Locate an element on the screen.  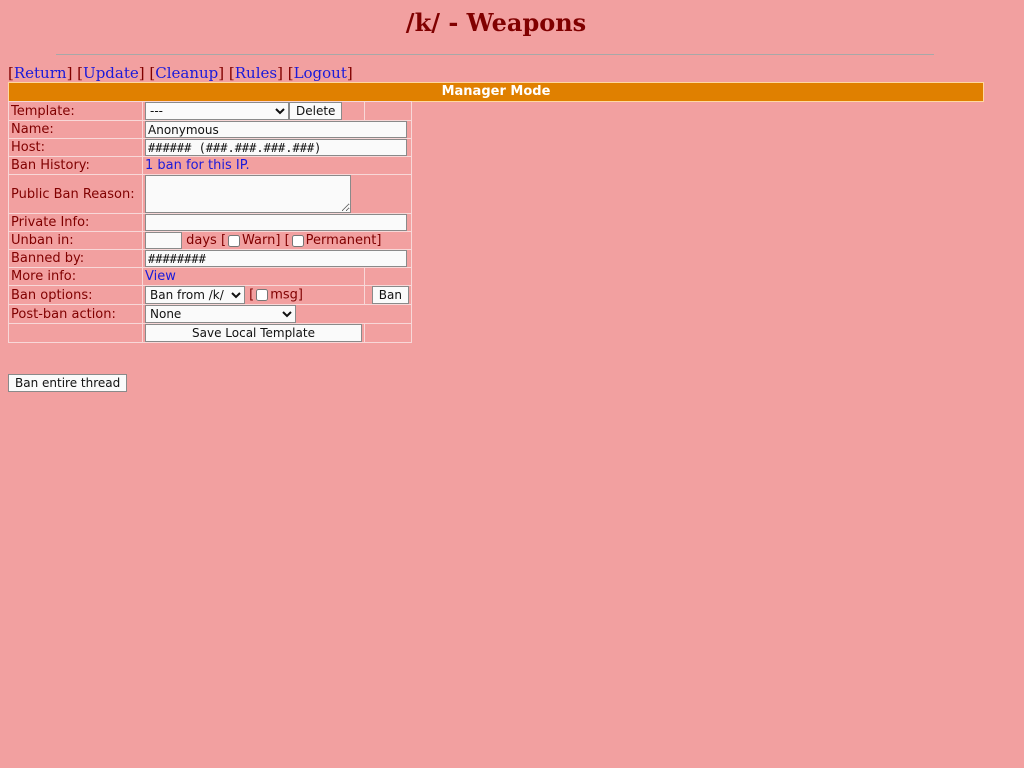
ban-options-row: Ban options: Ban from /k/ [ msg] Ban is located at coordinates (210, 295).